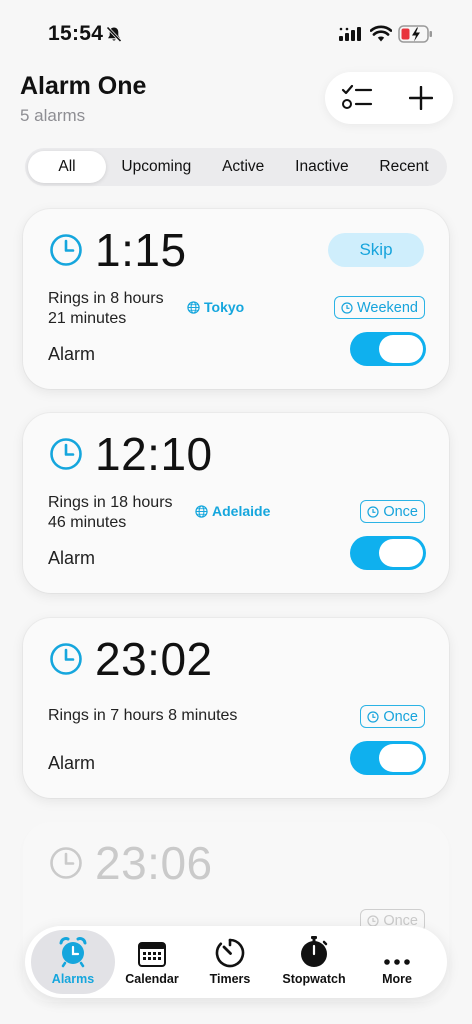  What do you see at coordinates (154, 659) in the screenshot?
I see `alarm-time: 23:02` at bounding box center [154, 659].